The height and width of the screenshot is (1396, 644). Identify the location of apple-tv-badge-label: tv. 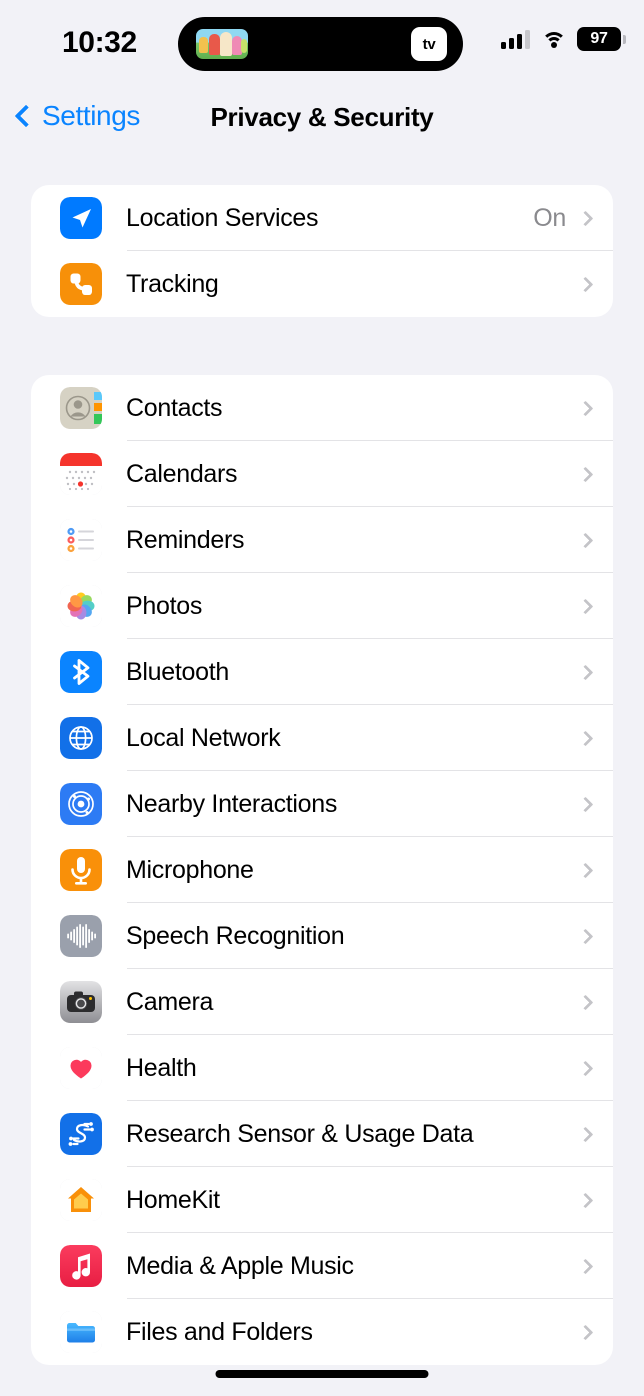
(429, 44).